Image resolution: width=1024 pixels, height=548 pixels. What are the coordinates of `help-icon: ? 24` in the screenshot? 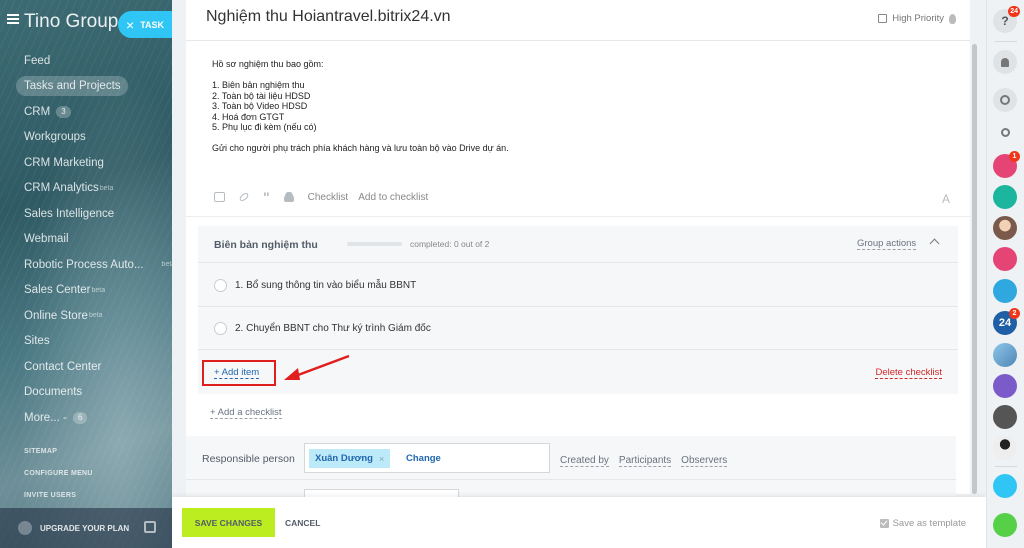 It's located at (1006, 19).